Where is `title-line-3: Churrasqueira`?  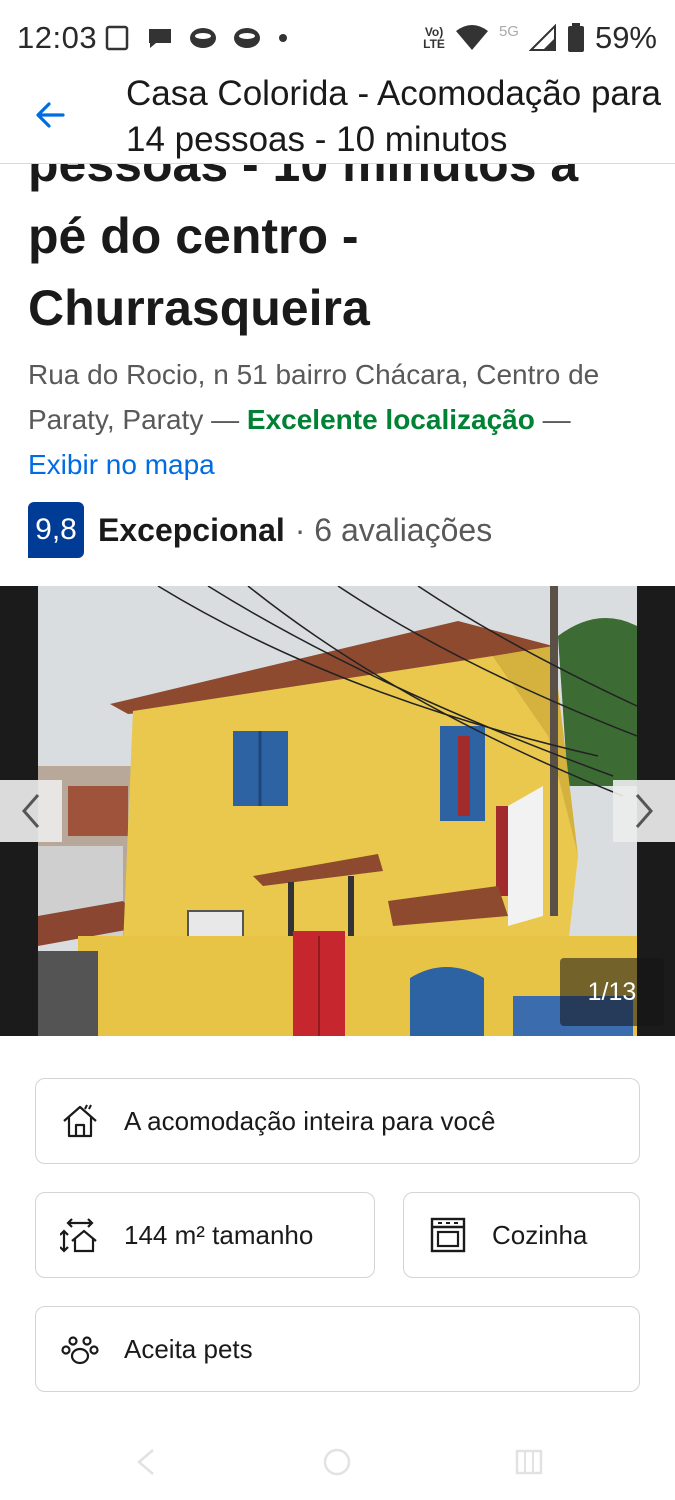 title-line-3: Churrasqueira is located at coordinates (199, 308).